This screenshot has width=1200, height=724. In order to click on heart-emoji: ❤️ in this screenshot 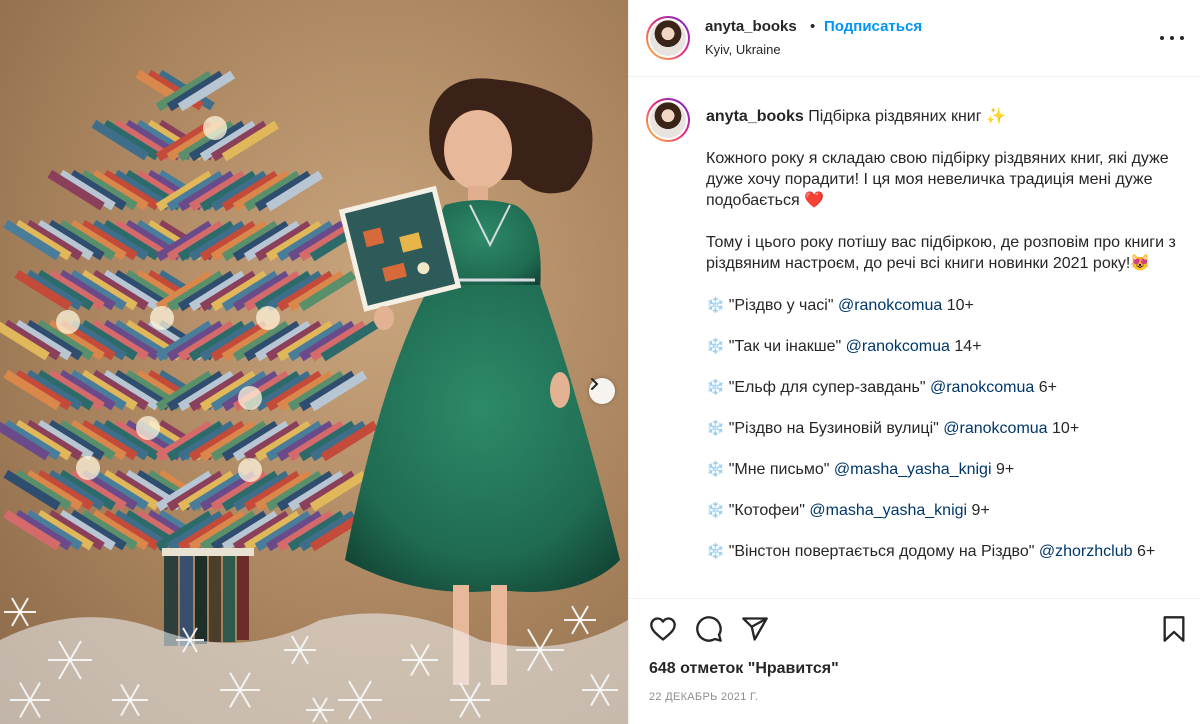, I will do `click(814, 200)`.